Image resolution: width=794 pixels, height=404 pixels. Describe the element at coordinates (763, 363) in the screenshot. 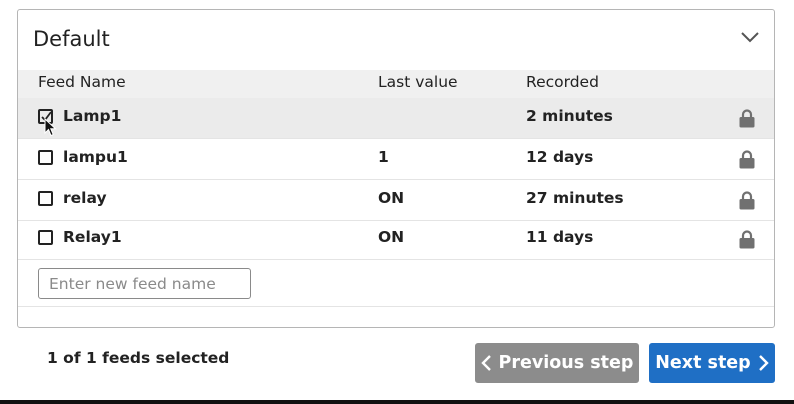

I see `chevron-right-icon` at that location.